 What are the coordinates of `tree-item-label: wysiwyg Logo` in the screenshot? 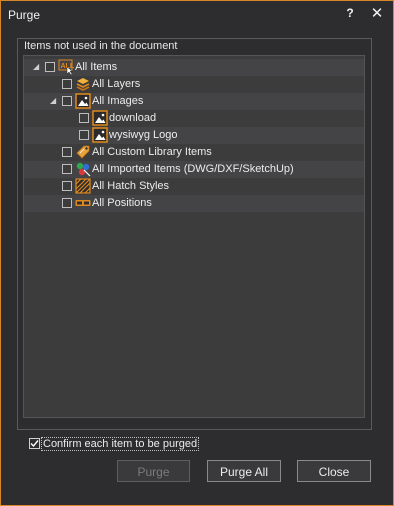 It's located at (143, 135).